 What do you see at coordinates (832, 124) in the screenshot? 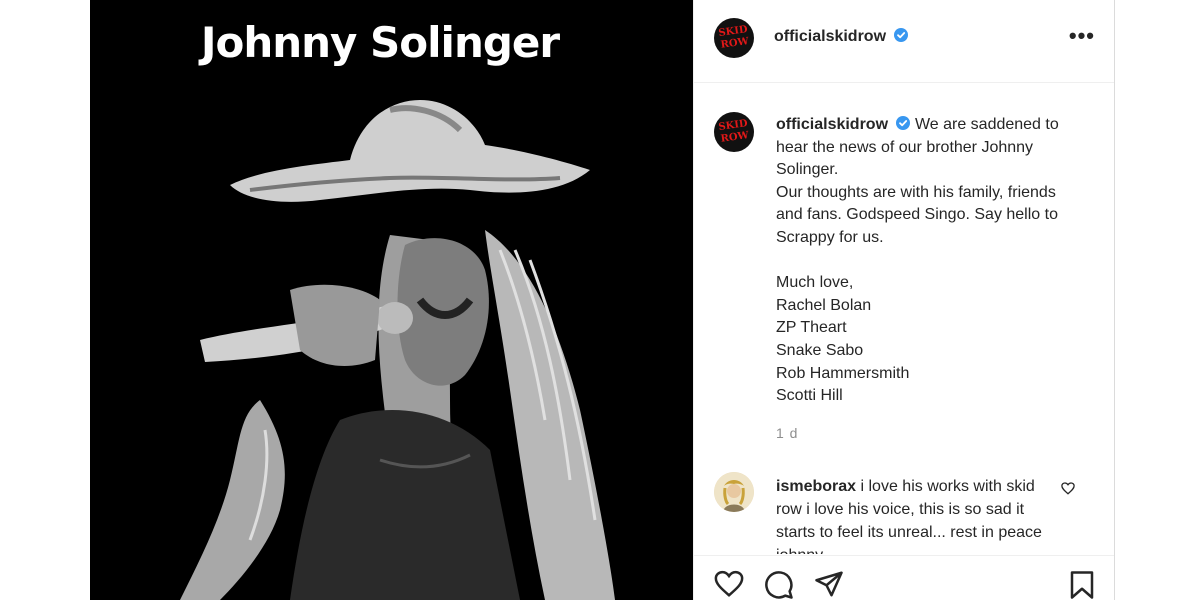
I see `caption-username: officialskidrow` at bounding box center [832, 124].